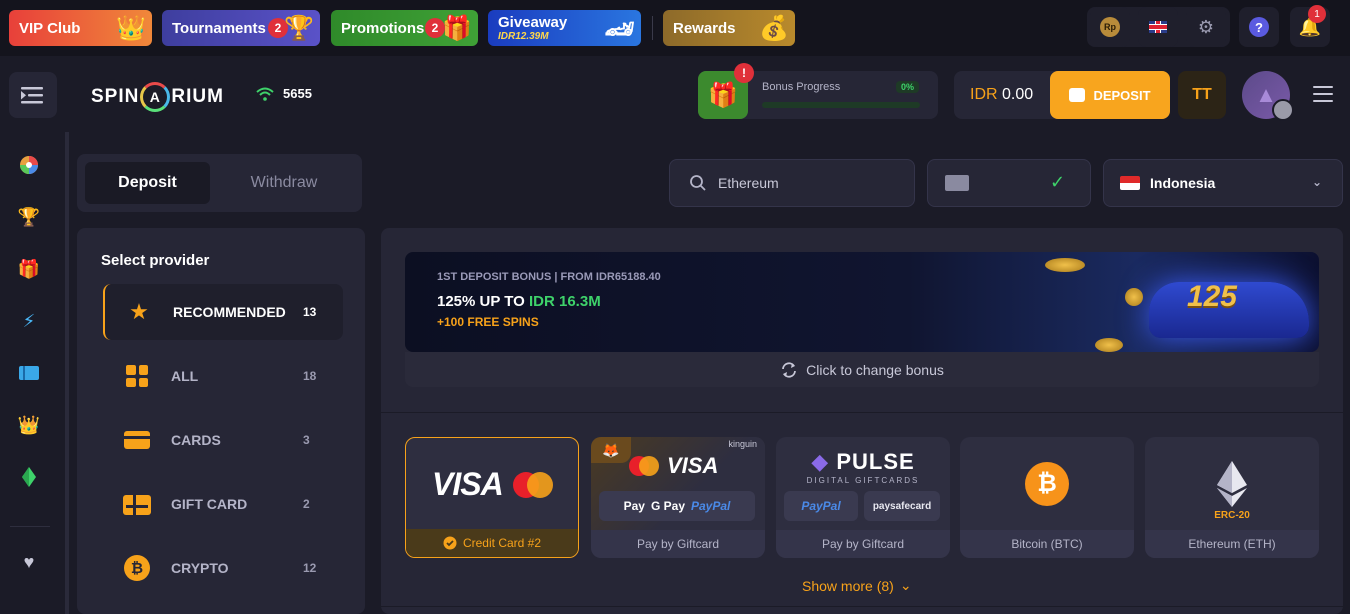  What do you see at coordinates (862, 412) in the screenshot?
I see `panel-divider` at bounding box center [862, 412].